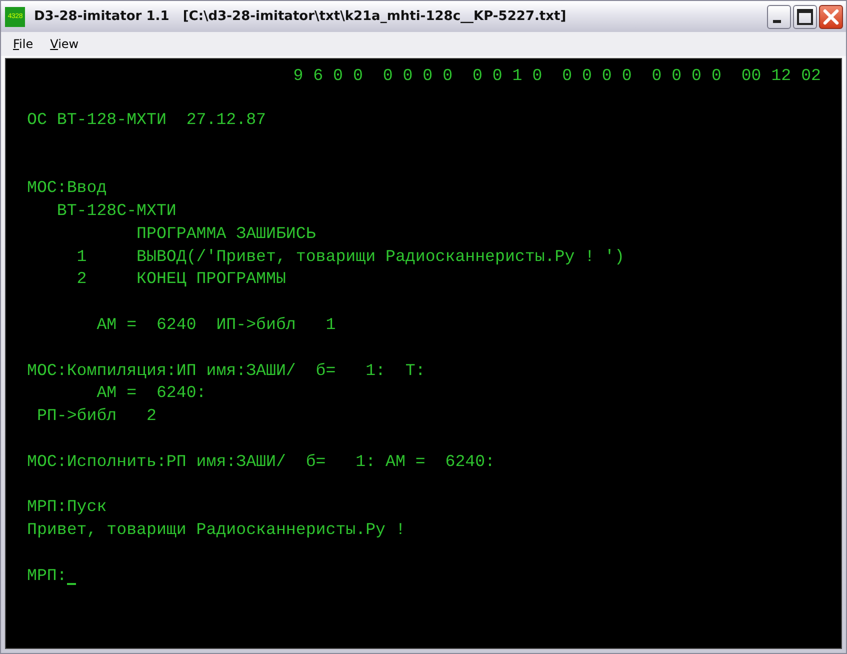  Describe the element at coordinates (96, 416) in the screenshot. I see `terminal-line: РП->библ 2` at that location.